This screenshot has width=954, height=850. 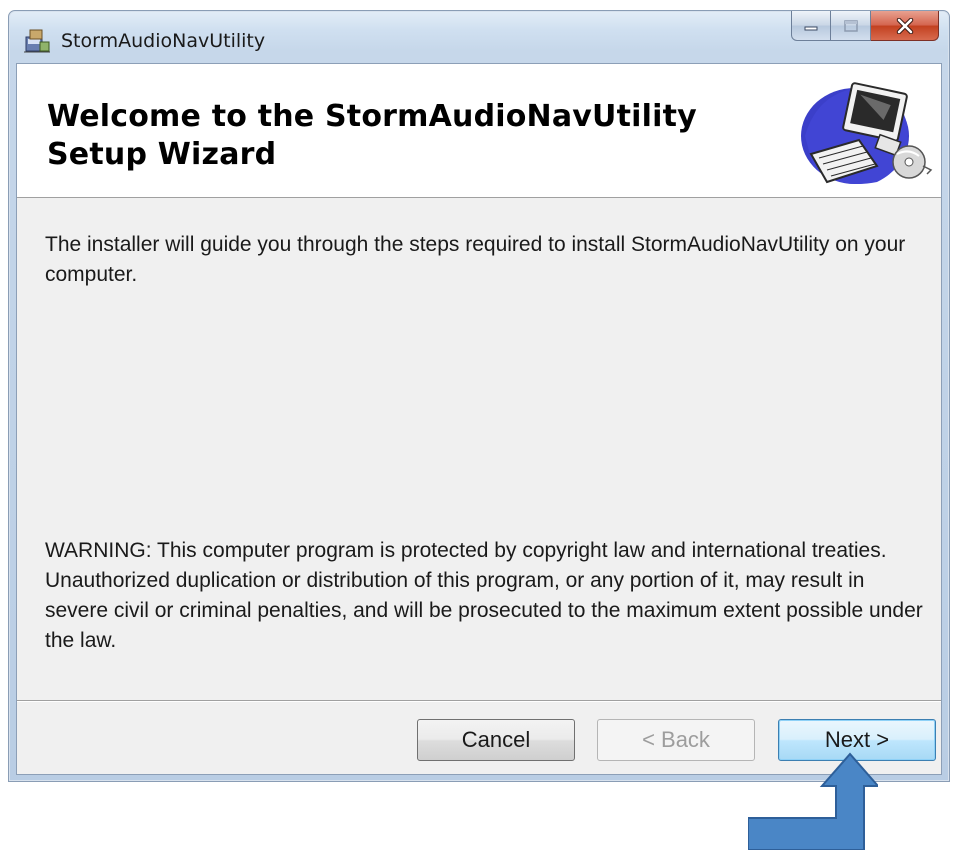 I want to click on computer-setup-icon, so click(x=867, y=133).